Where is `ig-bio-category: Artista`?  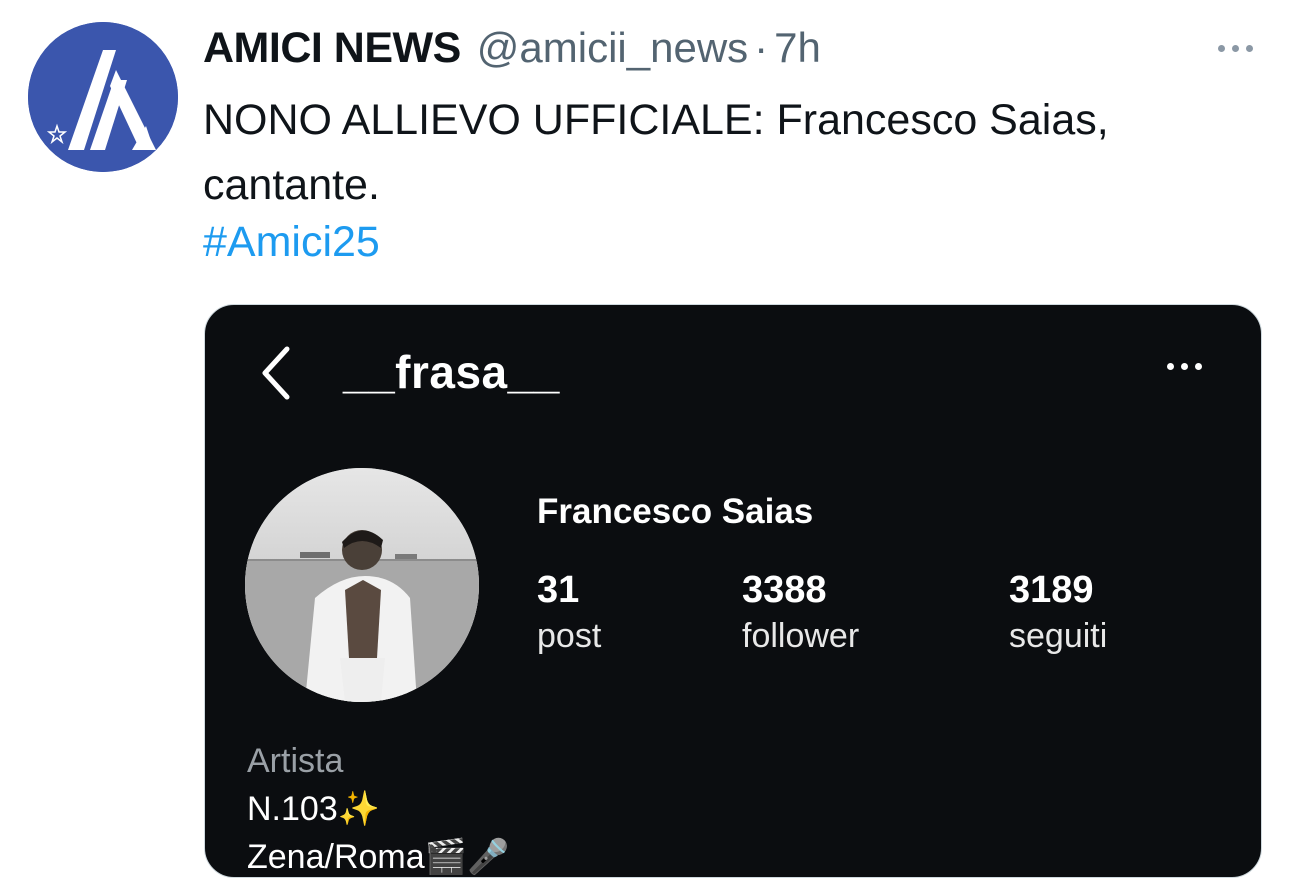 ig-bio-category: Artista is located at coordinates (295, 761).